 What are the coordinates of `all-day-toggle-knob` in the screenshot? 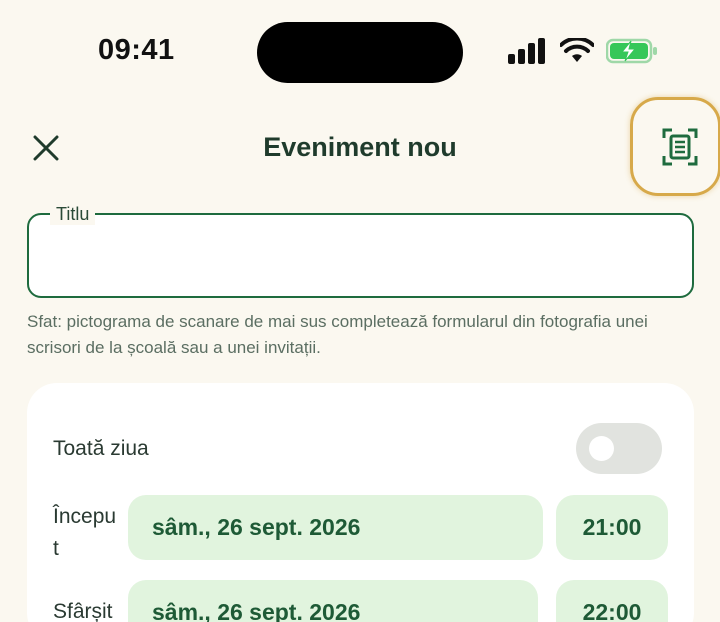 It's located at (601, 448).